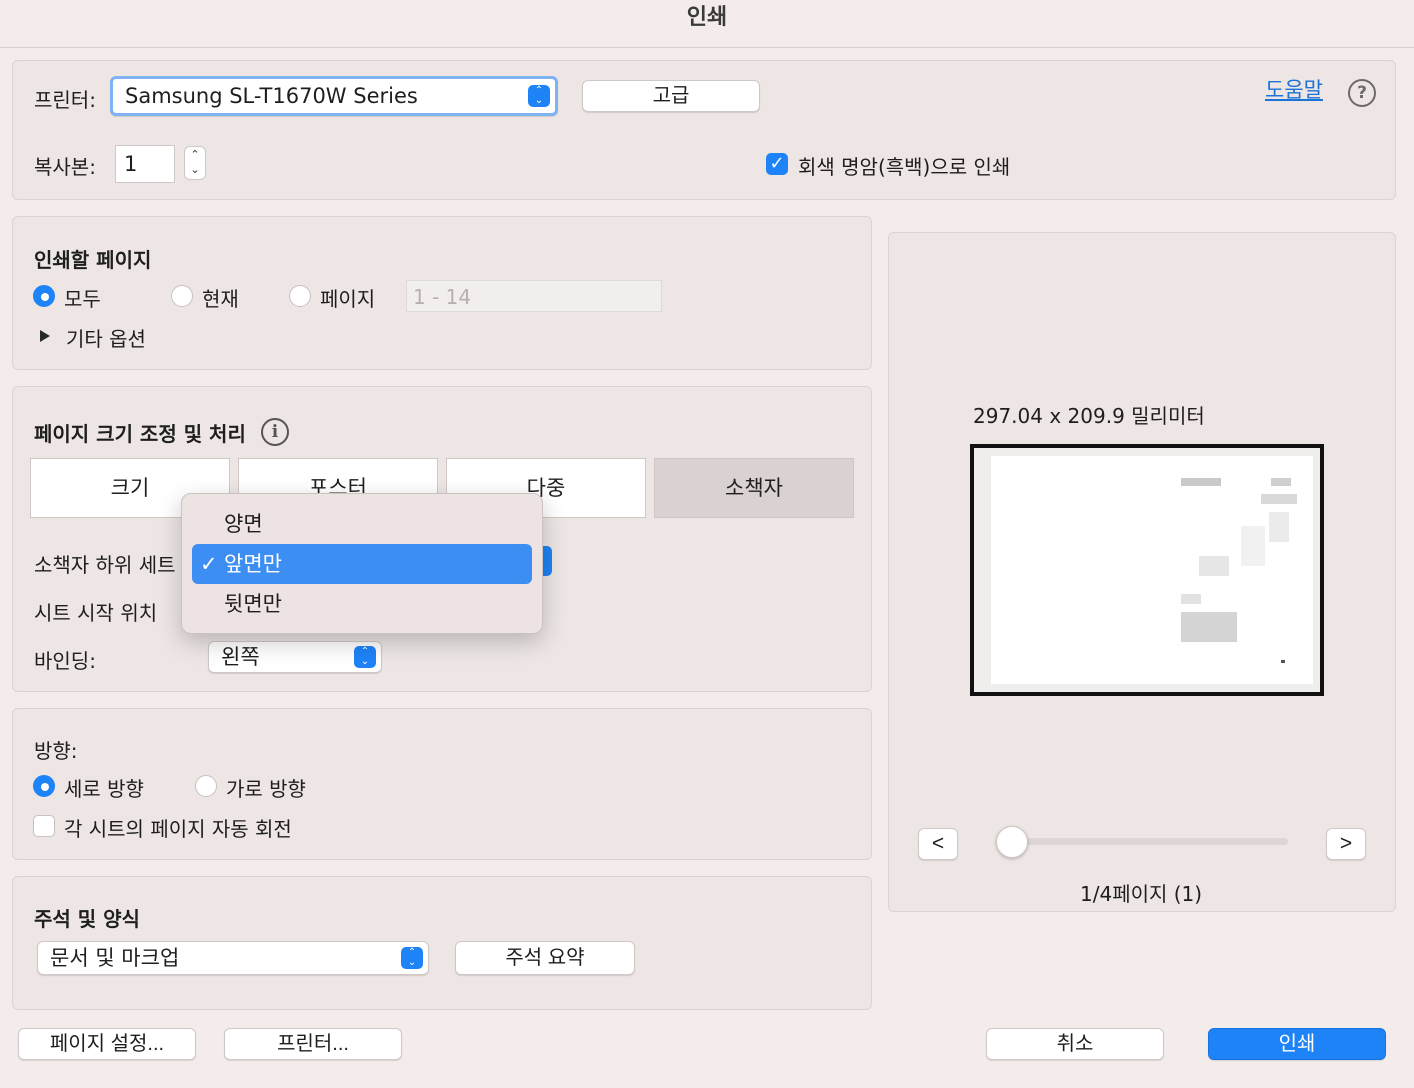  I want to click on cancel-button: 취소, so click(1075, 1044).